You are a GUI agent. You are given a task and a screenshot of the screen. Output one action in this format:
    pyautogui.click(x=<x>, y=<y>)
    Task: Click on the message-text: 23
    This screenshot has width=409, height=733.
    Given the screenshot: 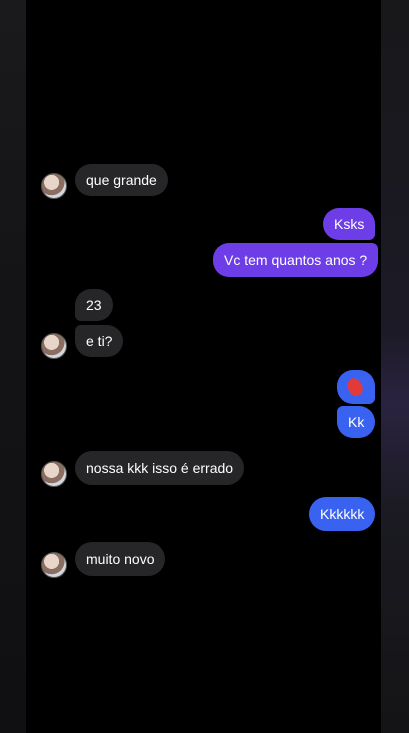 What is the action you would take?
    pyautogui.click(x=94, y=305)
    